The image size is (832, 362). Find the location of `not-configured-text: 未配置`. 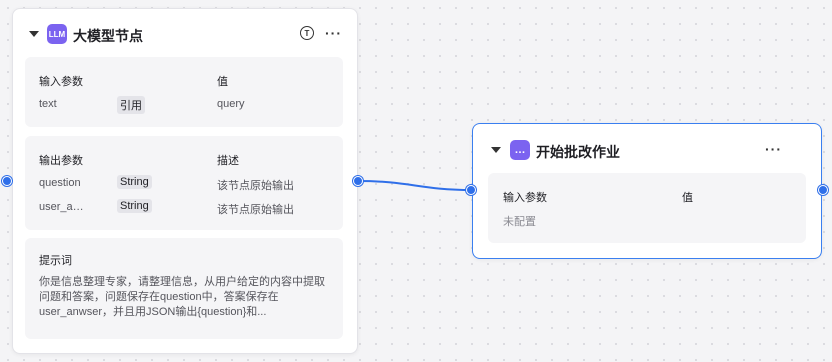

not-configured-text: 未配置 is located at coordinates (519, 222).